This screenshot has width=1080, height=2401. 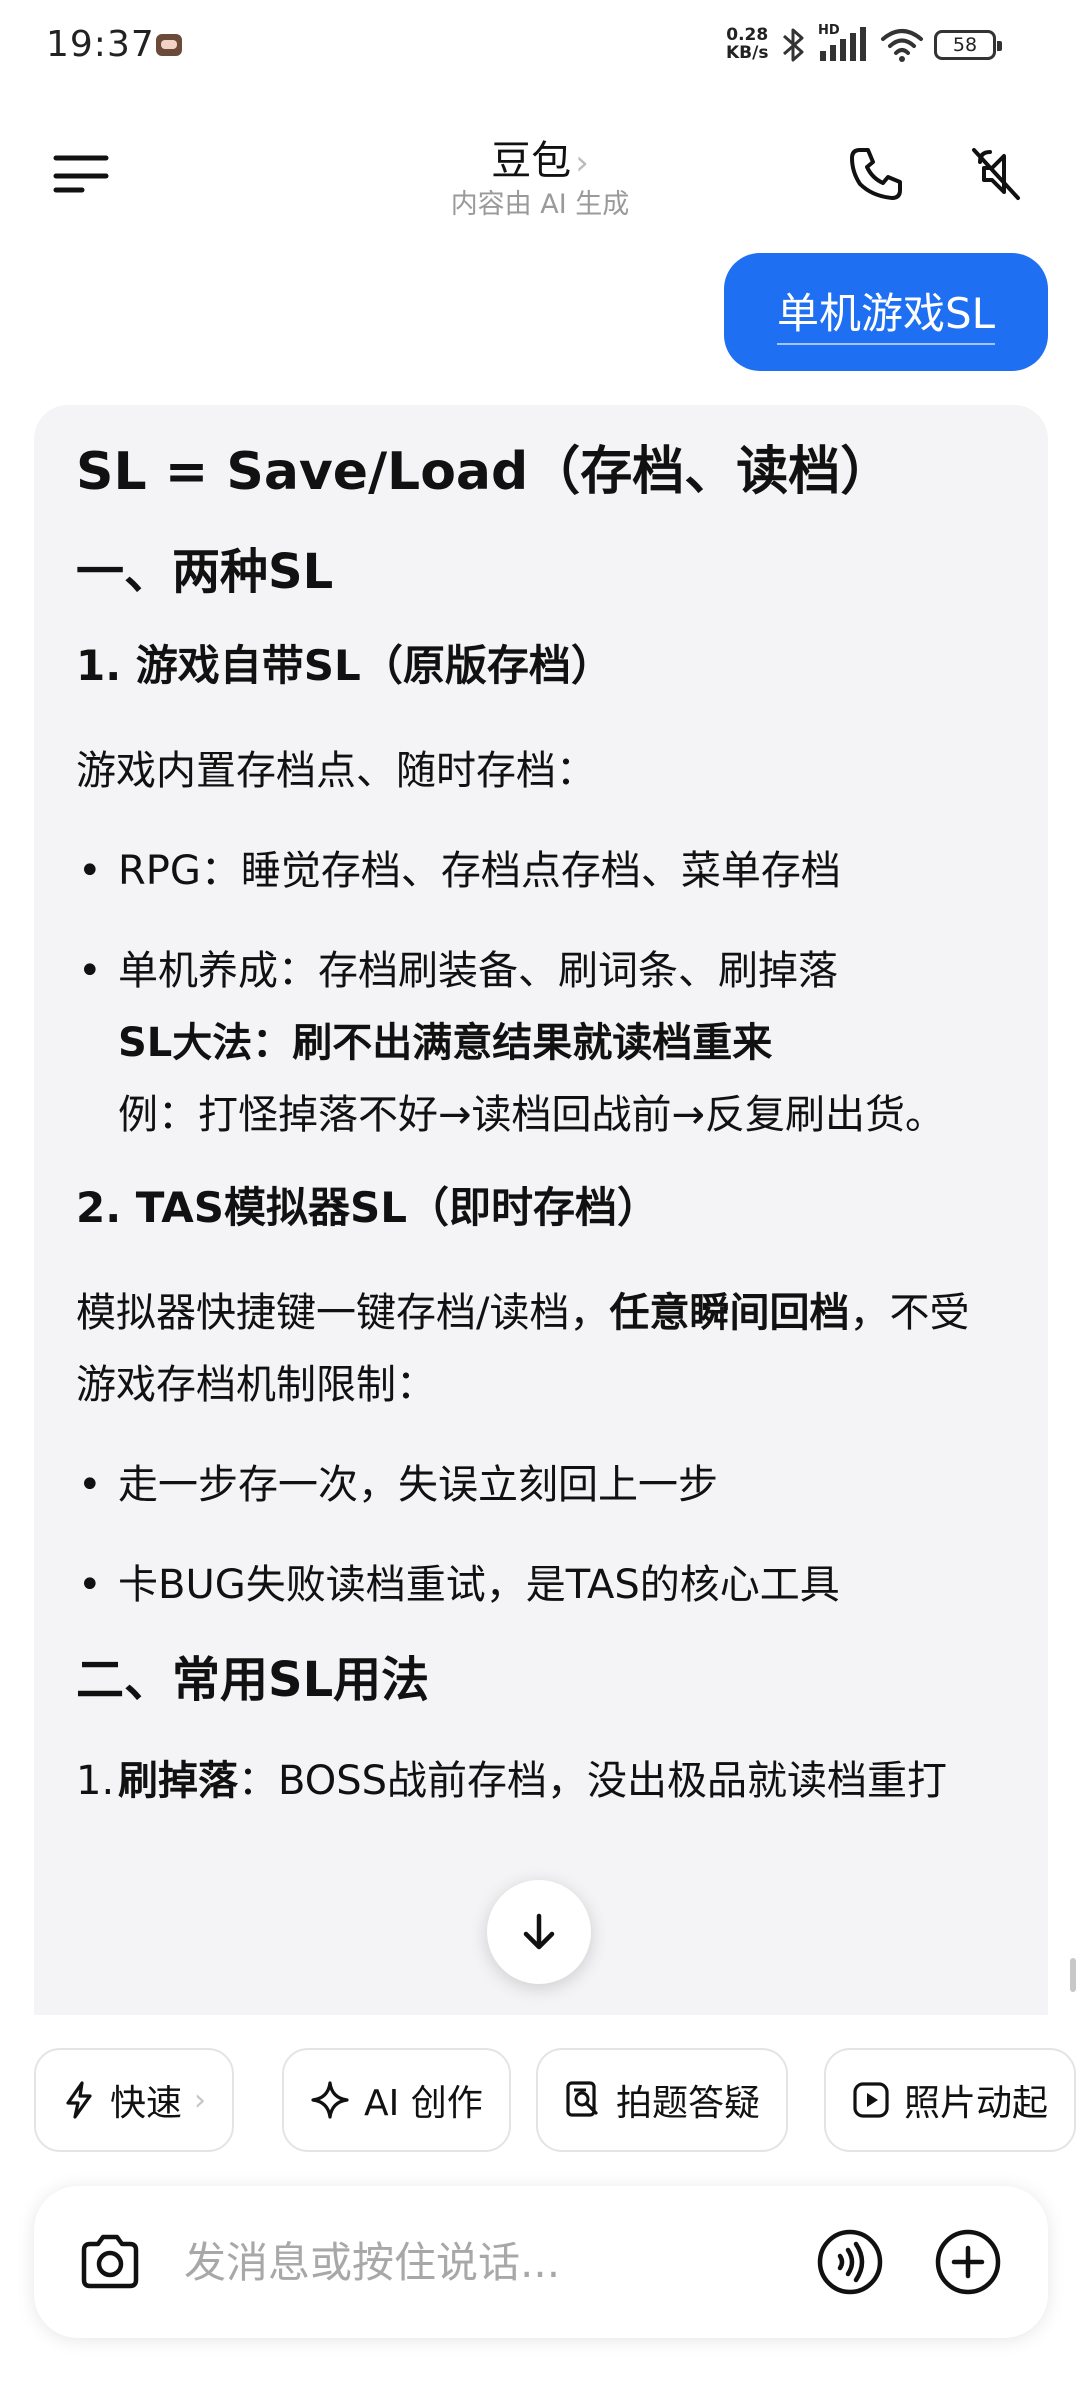 I want to click on phone-call-button, so click(x=876, y=174).